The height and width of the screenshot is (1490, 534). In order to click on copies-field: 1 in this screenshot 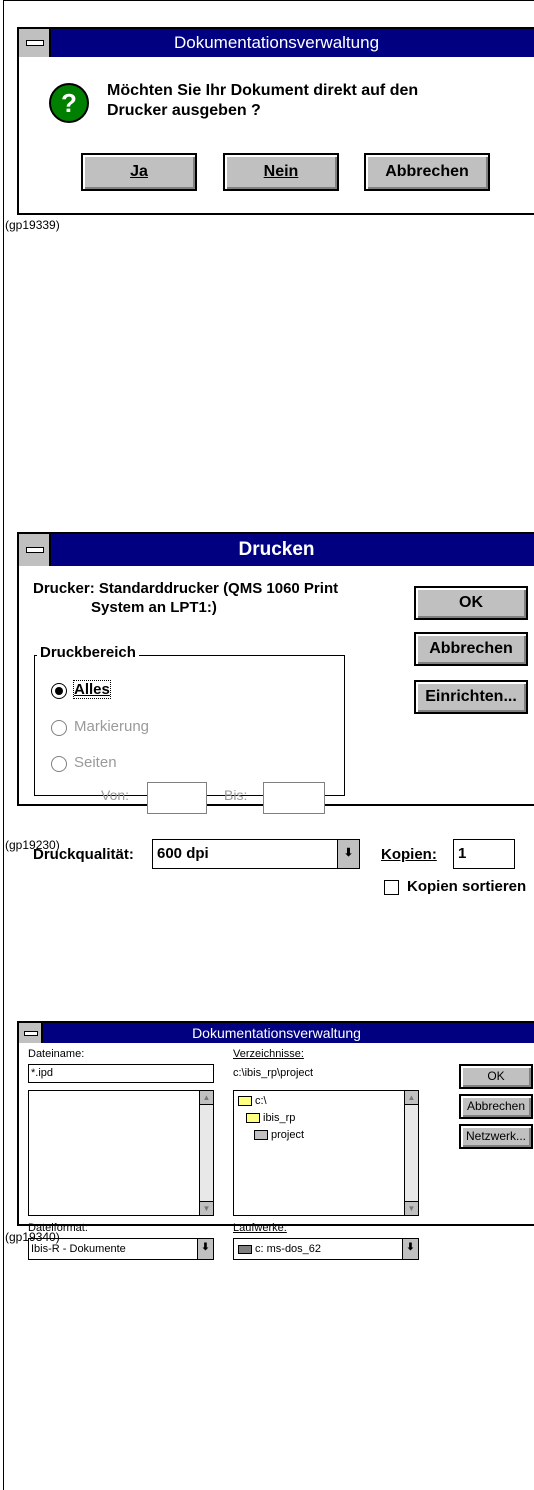, I will do `click(484, 854)`.